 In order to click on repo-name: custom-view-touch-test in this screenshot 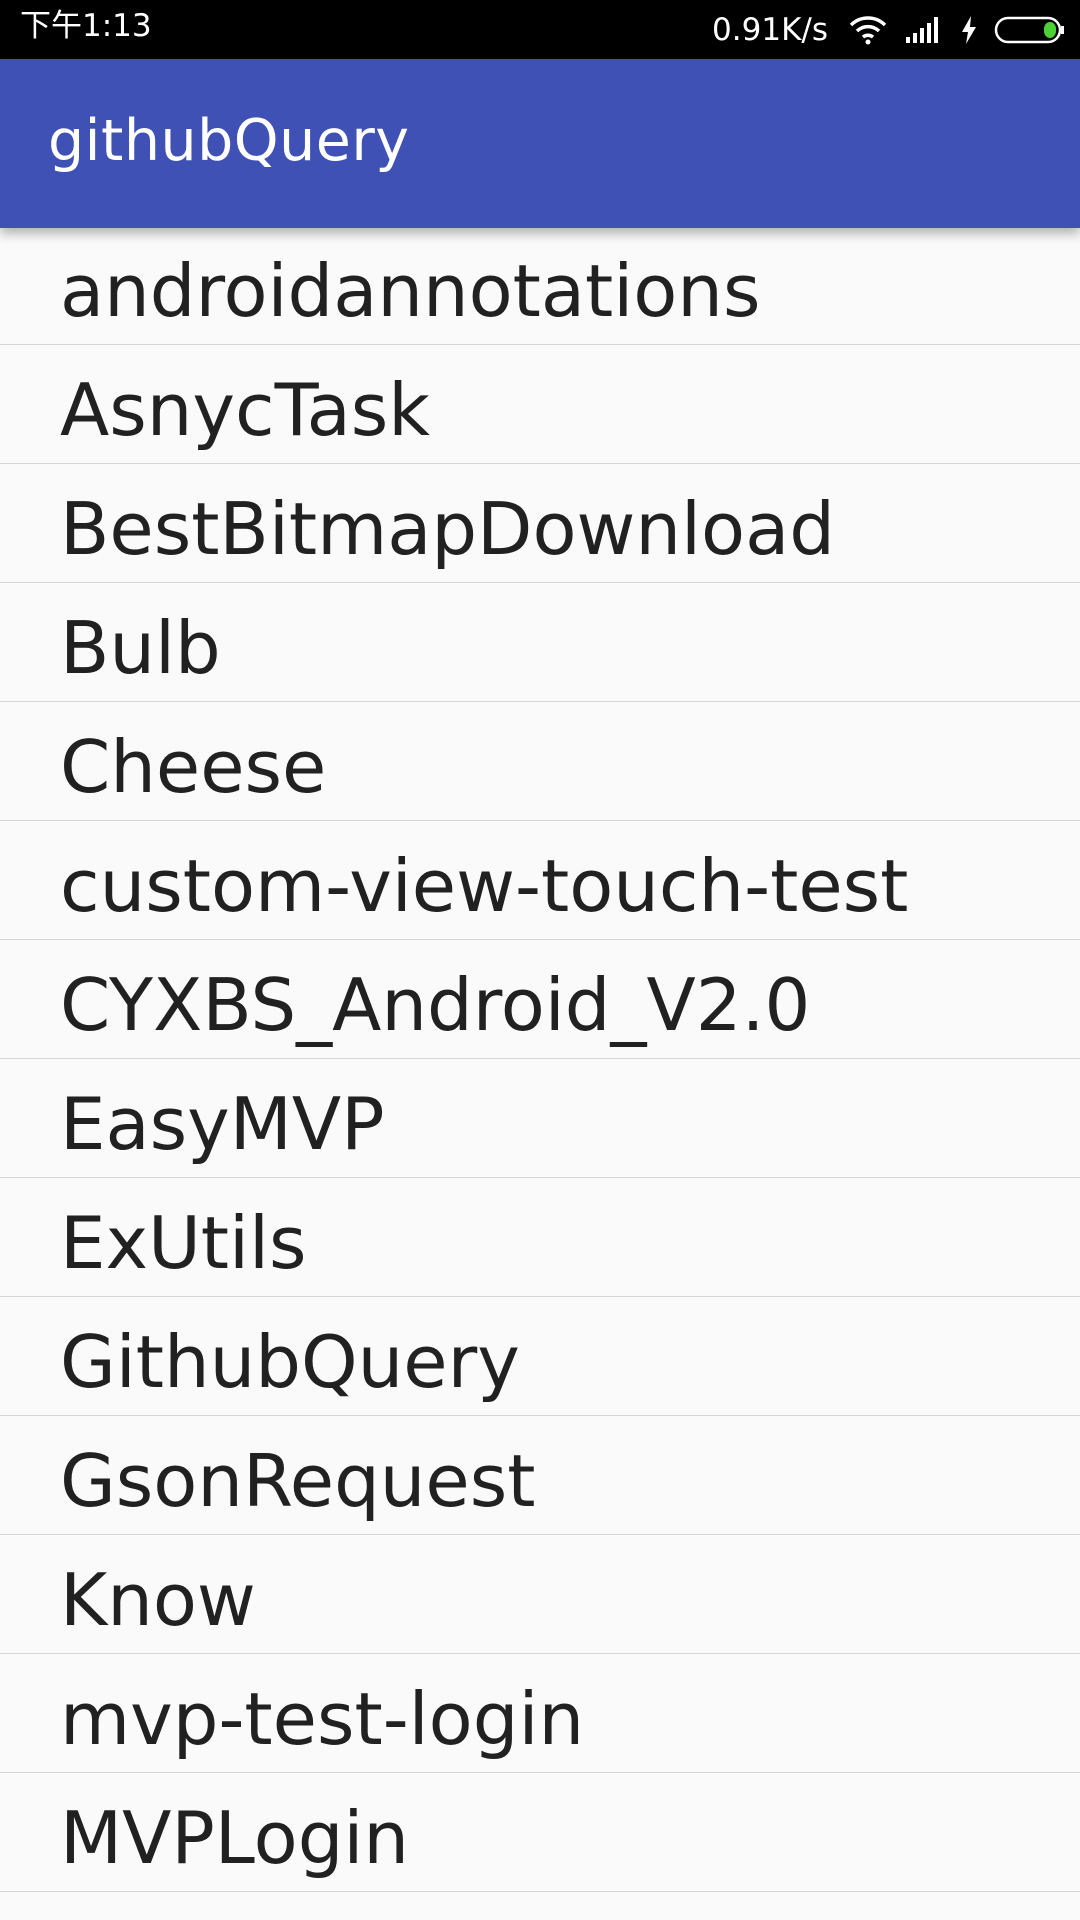, I will do `click(484, 886)`.